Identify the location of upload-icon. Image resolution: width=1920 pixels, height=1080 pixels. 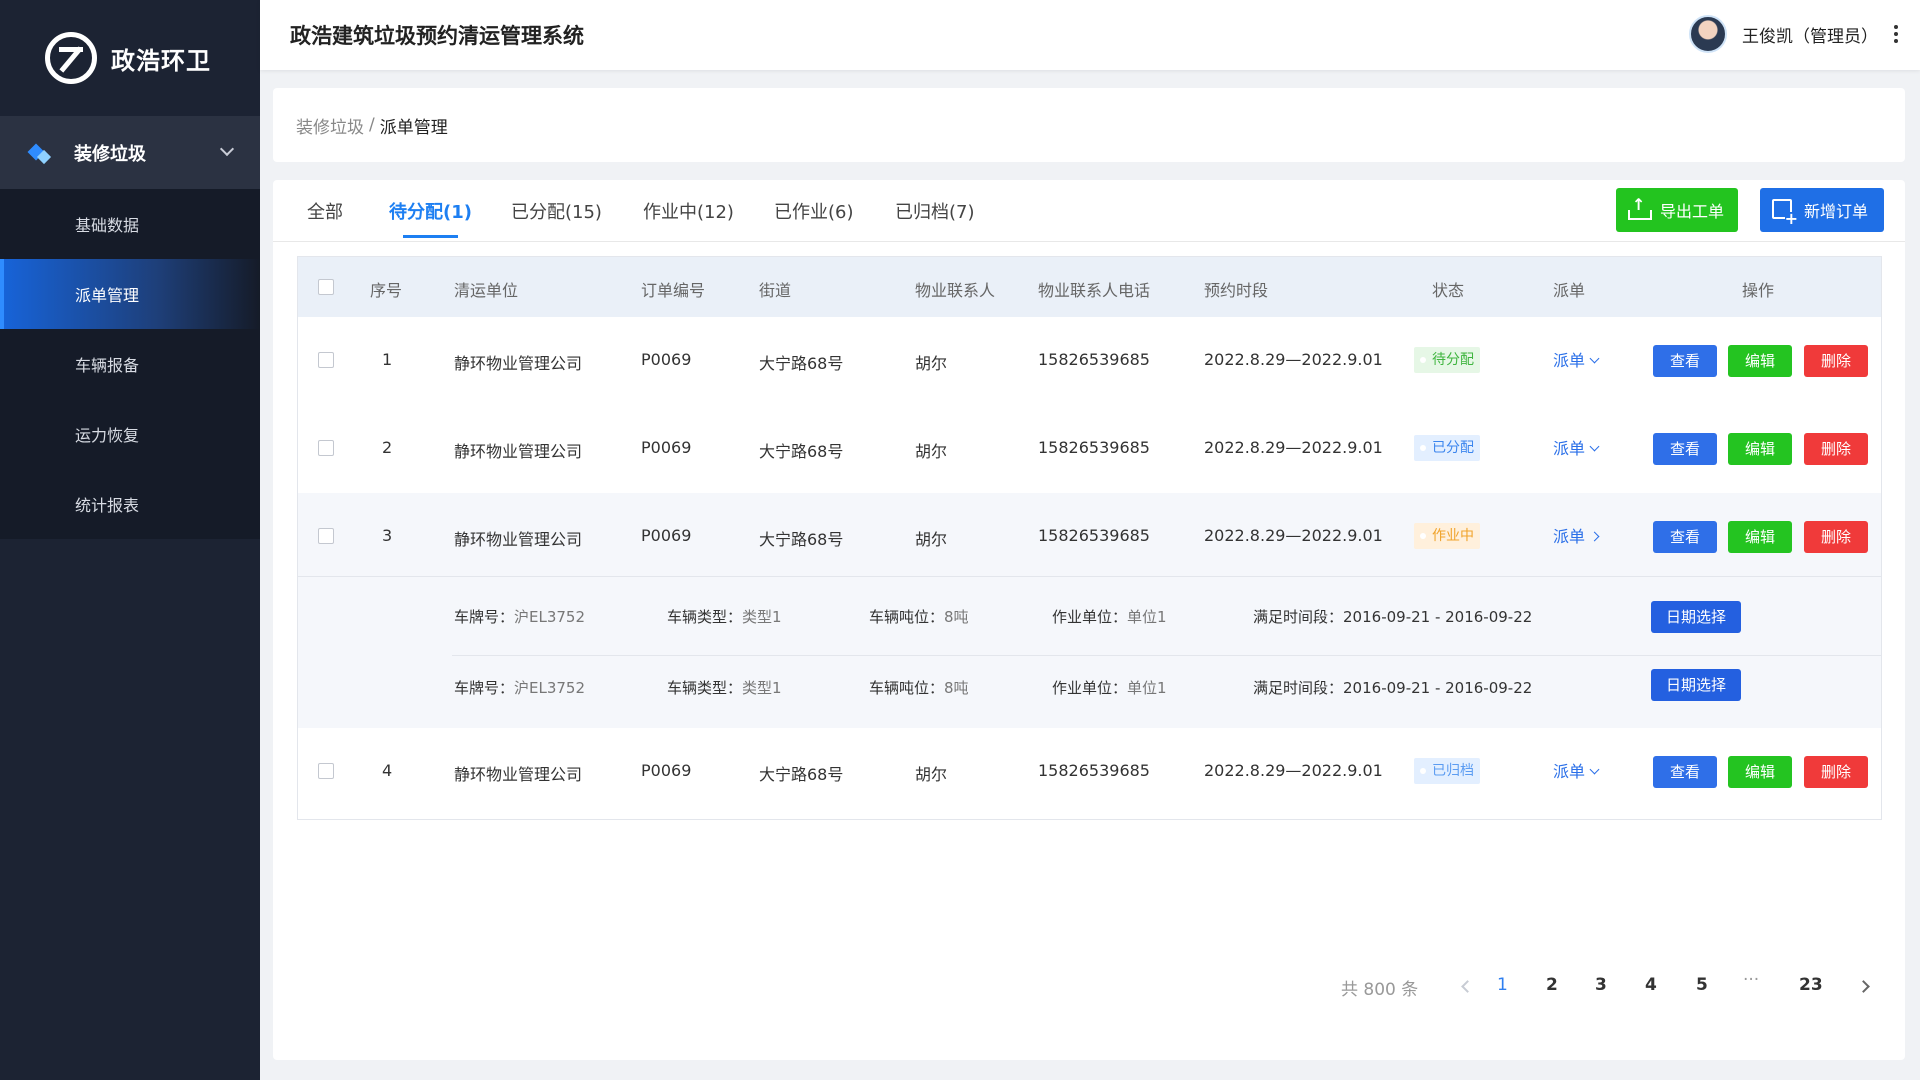
(1640, 207).